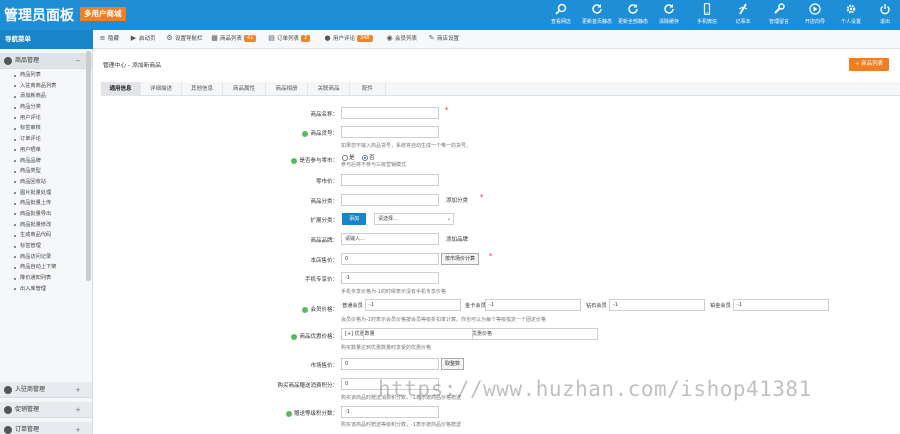  Describe the element at coordinates (326, 182) in the screenshot. I see `market-price-label: 零市价：` at that location.